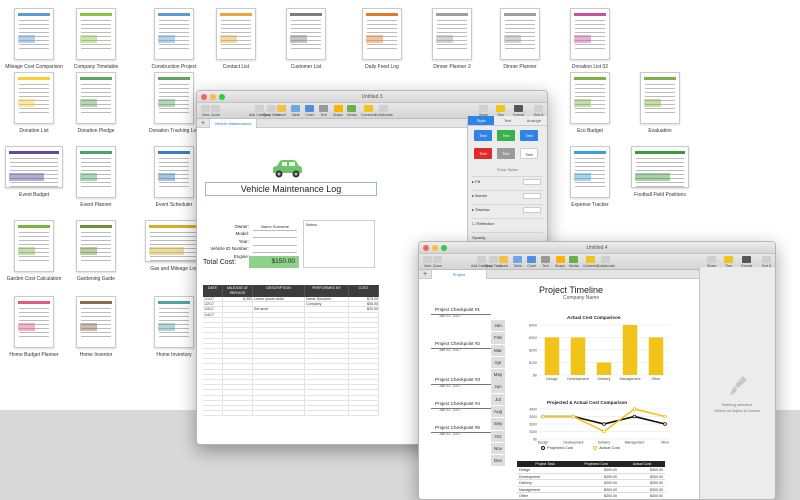 The image size is (800, 500). I want to click on table-cell: Delivery, so click(545, 483).